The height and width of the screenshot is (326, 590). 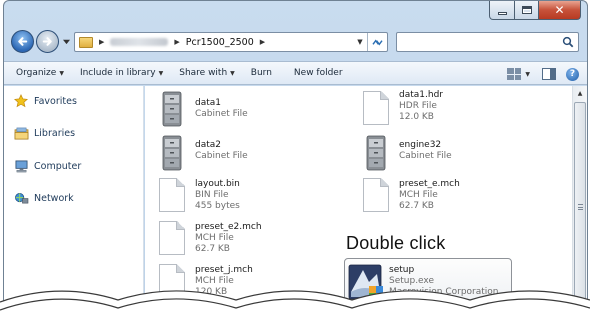 What do you see at coordinates (360, 42) in the screenshot?
I see `address-history-dropdown: ▼` at bounding box center [360, 42].